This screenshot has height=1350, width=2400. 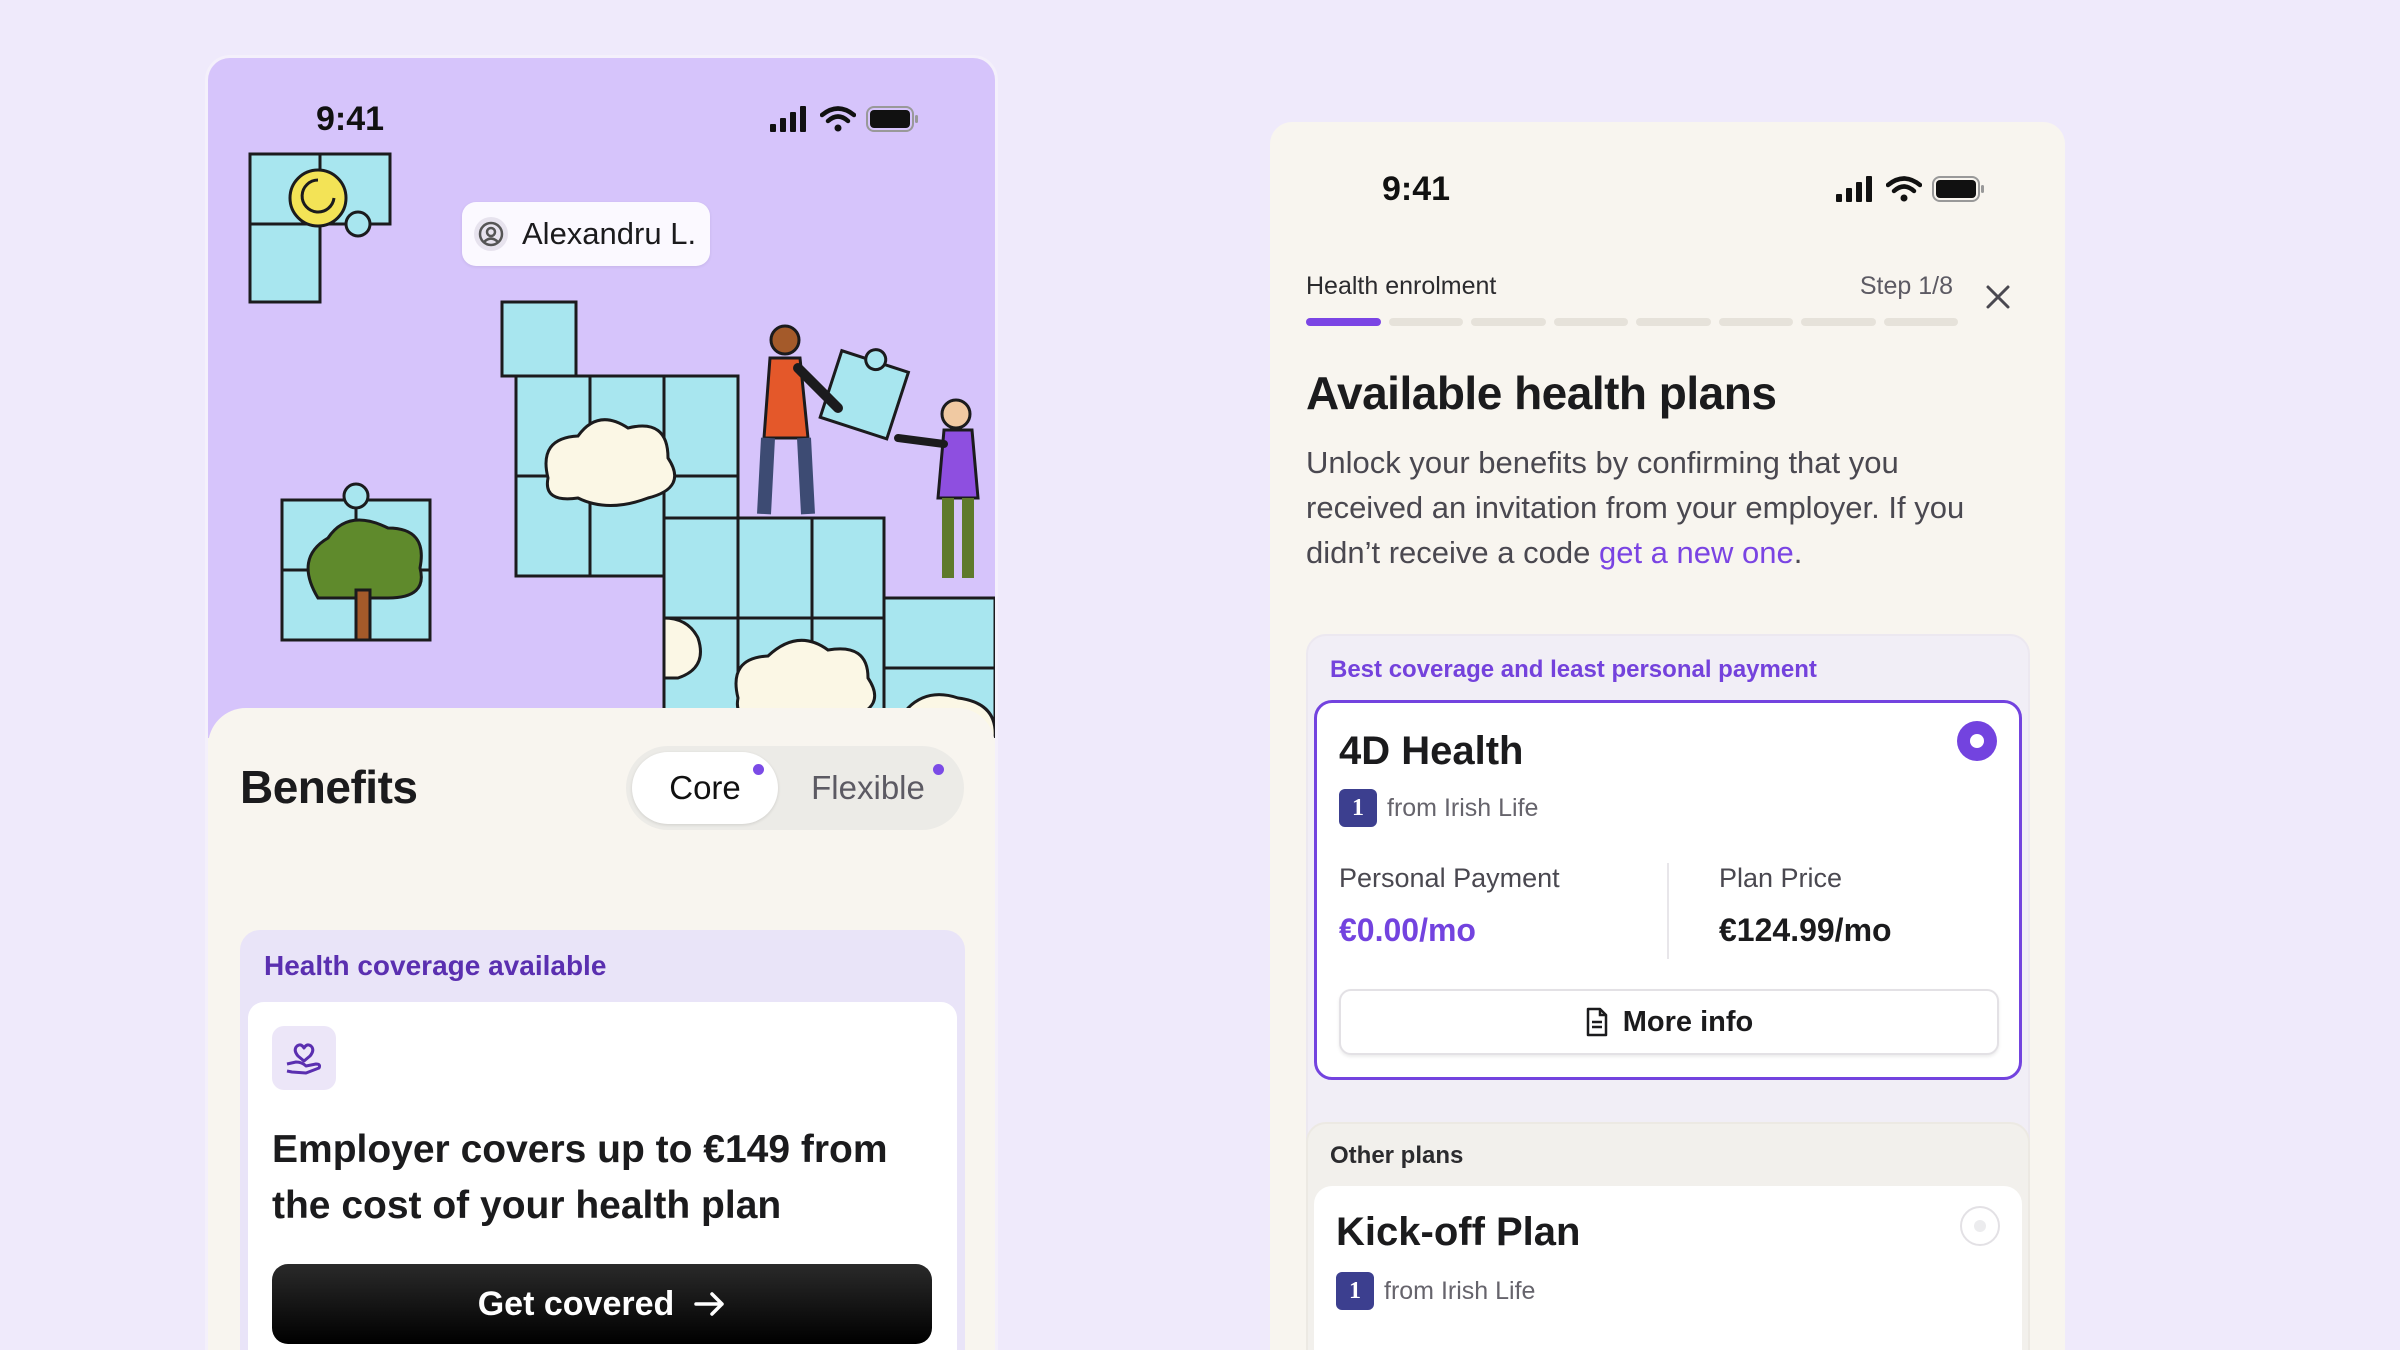 What do you see at coordinates (1781, 878) in the screenshot?
I see `plan-price-label: Plan Price` at bounding box center [1781, 878].